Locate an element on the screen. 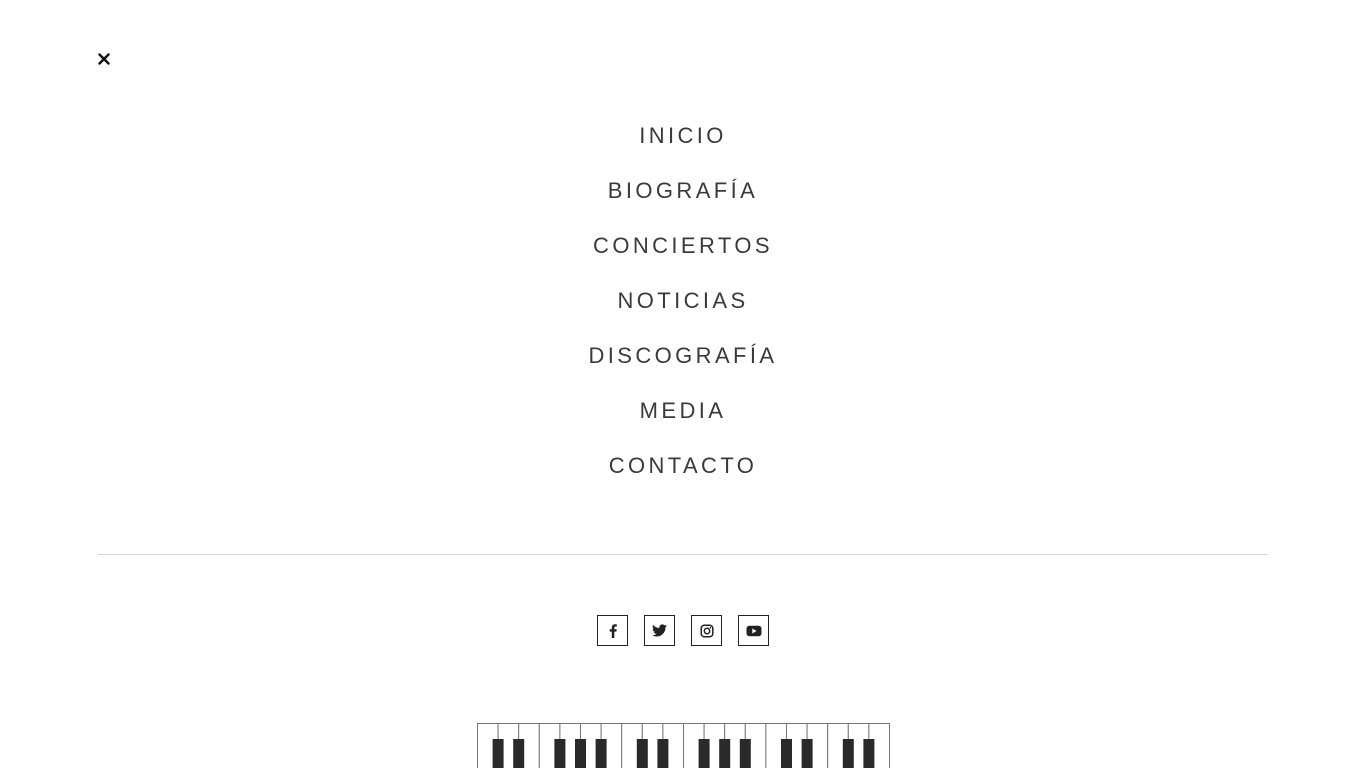 The width and height of the screenshot is (1366, 768). nav-link-inicio: INICIO is located at coordinates (683, 136).